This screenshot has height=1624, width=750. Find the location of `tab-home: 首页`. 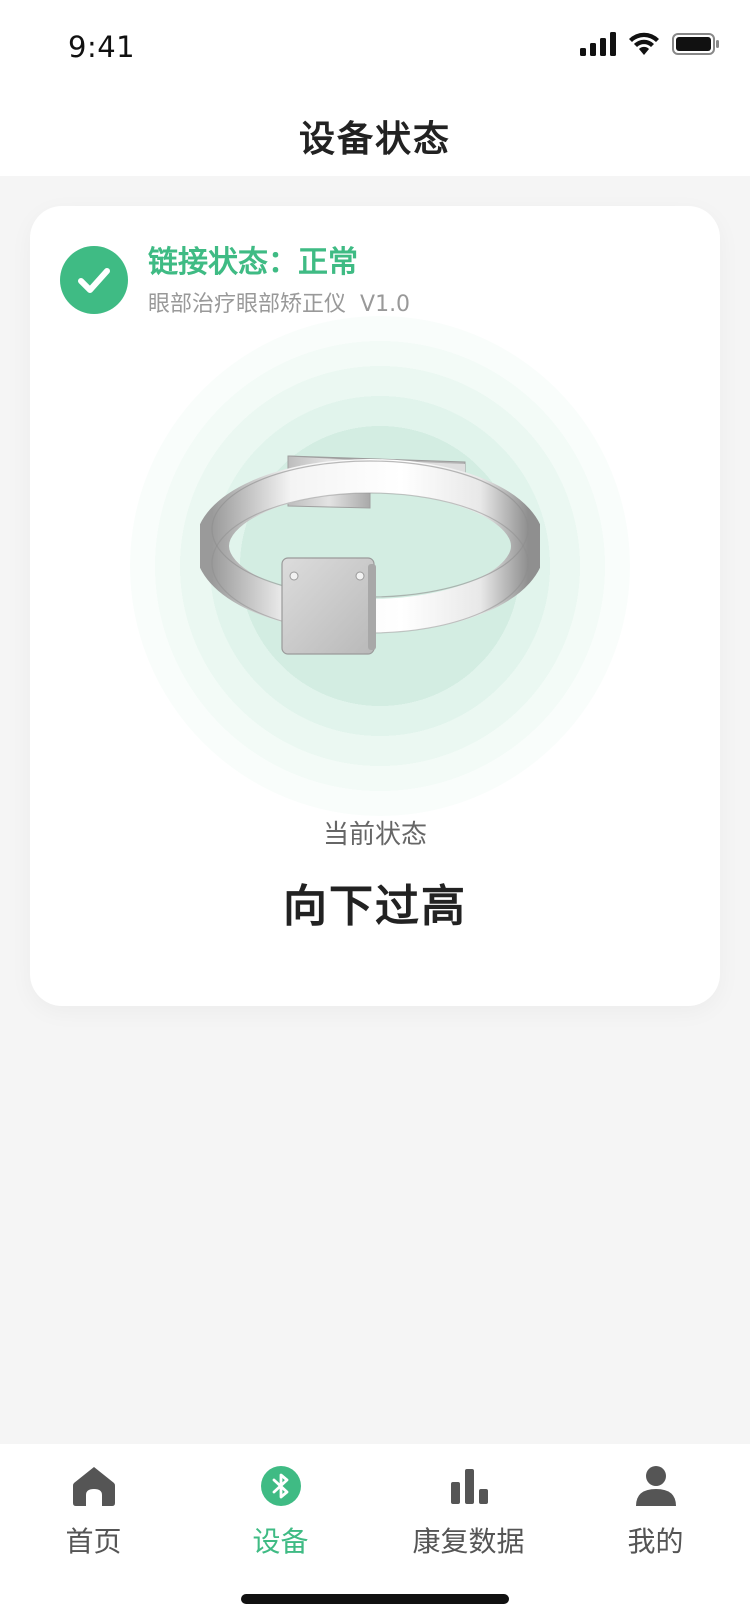

tab-home: 首页 is located at coordinates (93, 1512).